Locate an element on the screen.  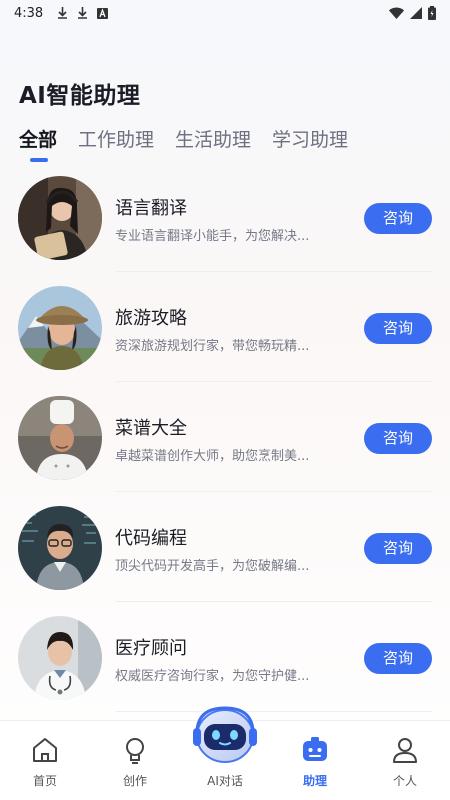
assistant-item-translation: 语言翻译 专业语言翻译小能手，为您解决... 咨询 is located at coordinates (225, 217).